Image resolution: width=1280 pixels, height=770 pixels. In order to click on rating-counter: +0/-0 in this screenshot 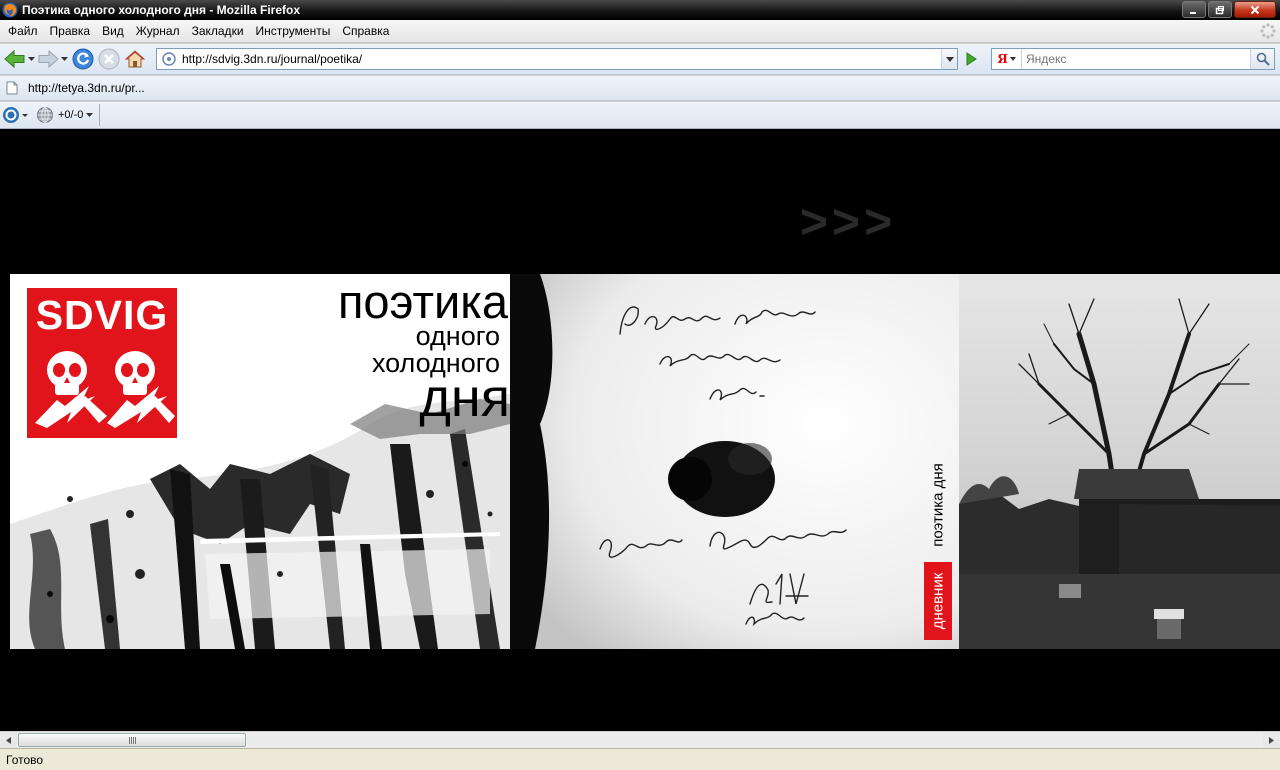, I will do `click(76, 115)`.